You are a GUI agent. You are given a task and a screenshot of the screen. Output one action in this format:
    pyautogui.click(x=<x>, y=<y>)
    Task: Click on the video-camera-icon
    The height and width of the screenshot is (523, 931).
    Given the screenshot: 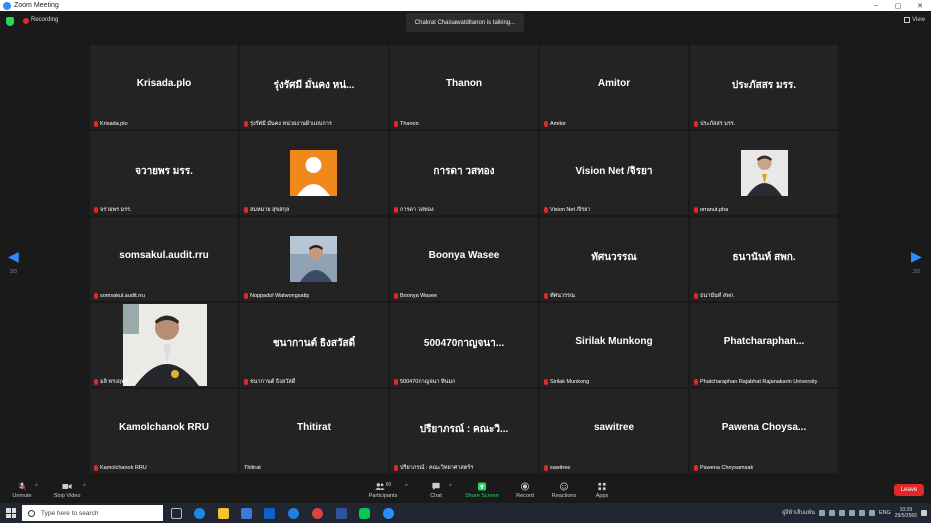 What is the action you would take?
    pyautogui.click(x=67, y=486)
    